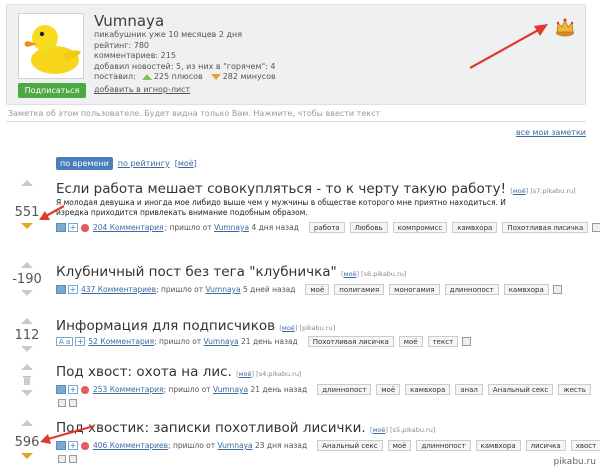 Image resolution: width=600 pixels, height=471 pixels. What do you see at coordinates (551, 132) in the screenshot?
I see `all-notes-link: все мои заметки` at bounding box center [551, 132].